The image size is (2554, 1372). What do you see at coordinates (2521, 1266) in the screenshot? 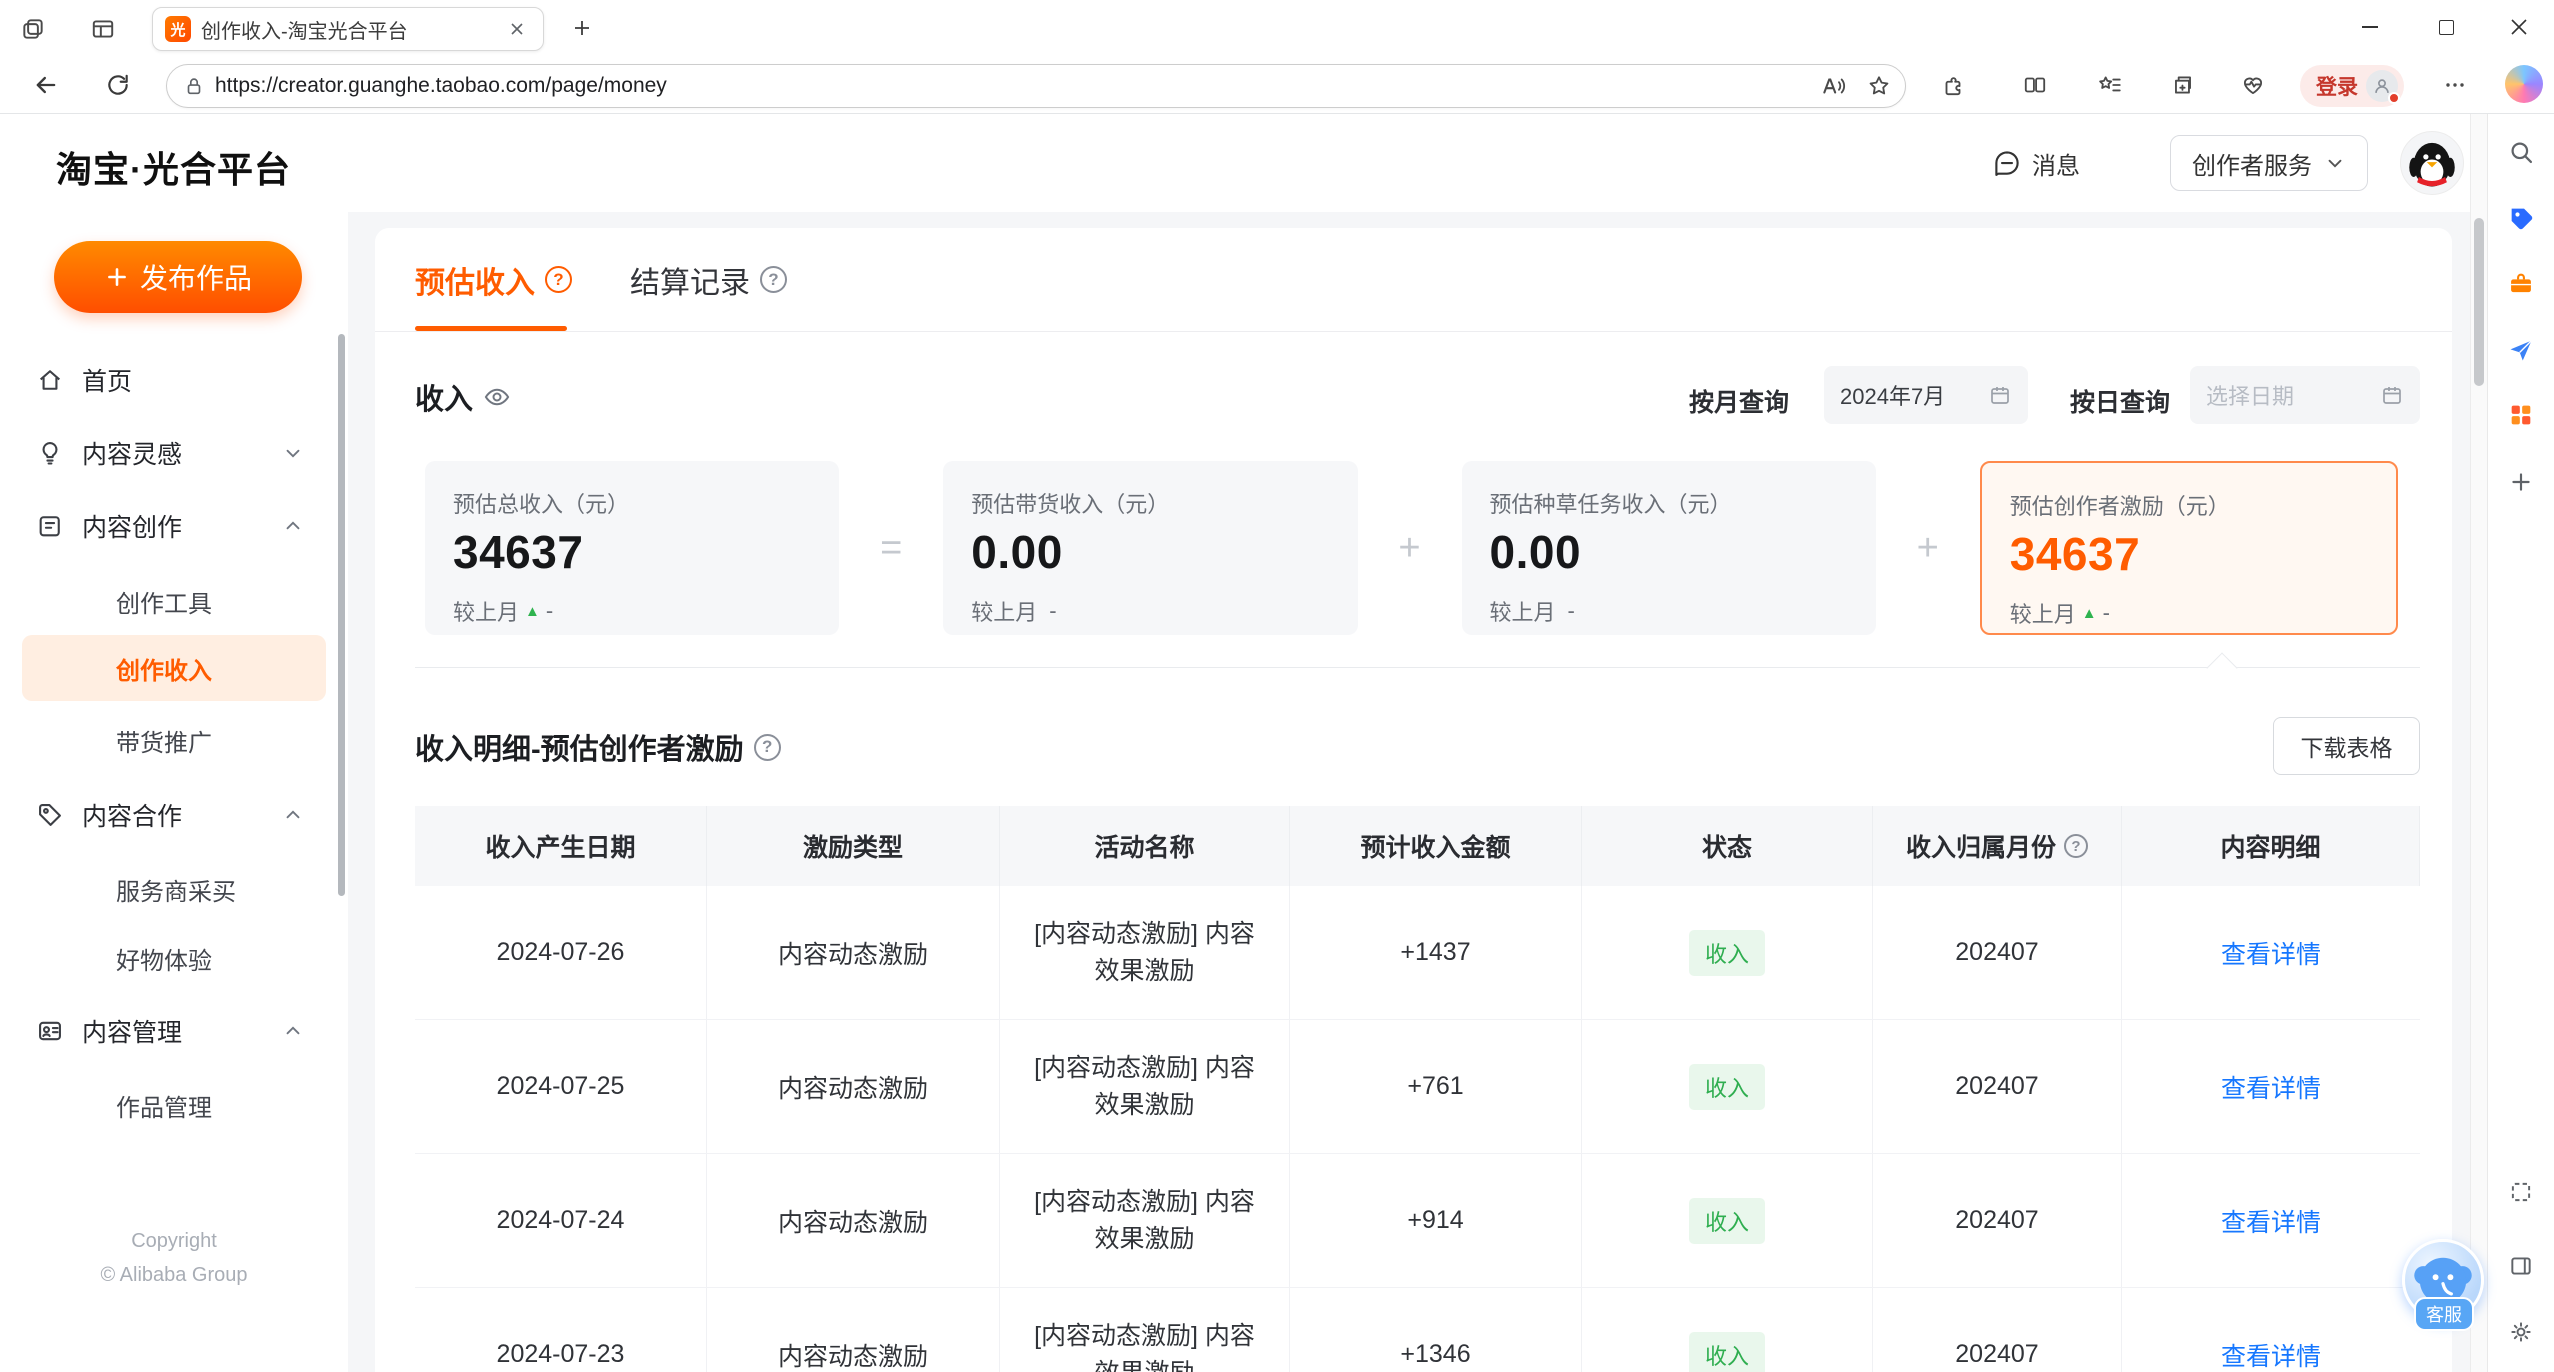
I see `sidebar-toggle-icon` at bounding box center [2521, 1266].